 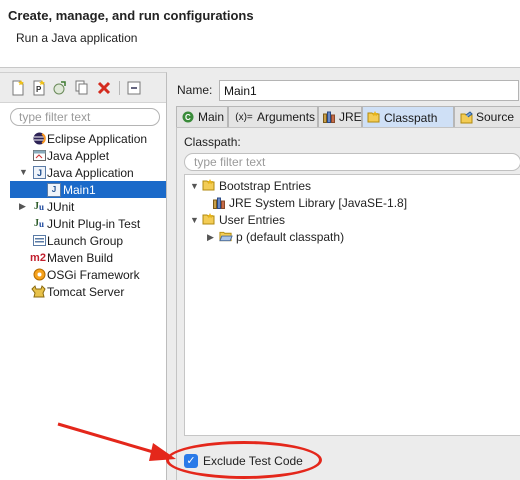 What do you see at coordinates (286, 117) in the screenshot?
I see `tab-label: Arguments` at bounding box center [286, 117].